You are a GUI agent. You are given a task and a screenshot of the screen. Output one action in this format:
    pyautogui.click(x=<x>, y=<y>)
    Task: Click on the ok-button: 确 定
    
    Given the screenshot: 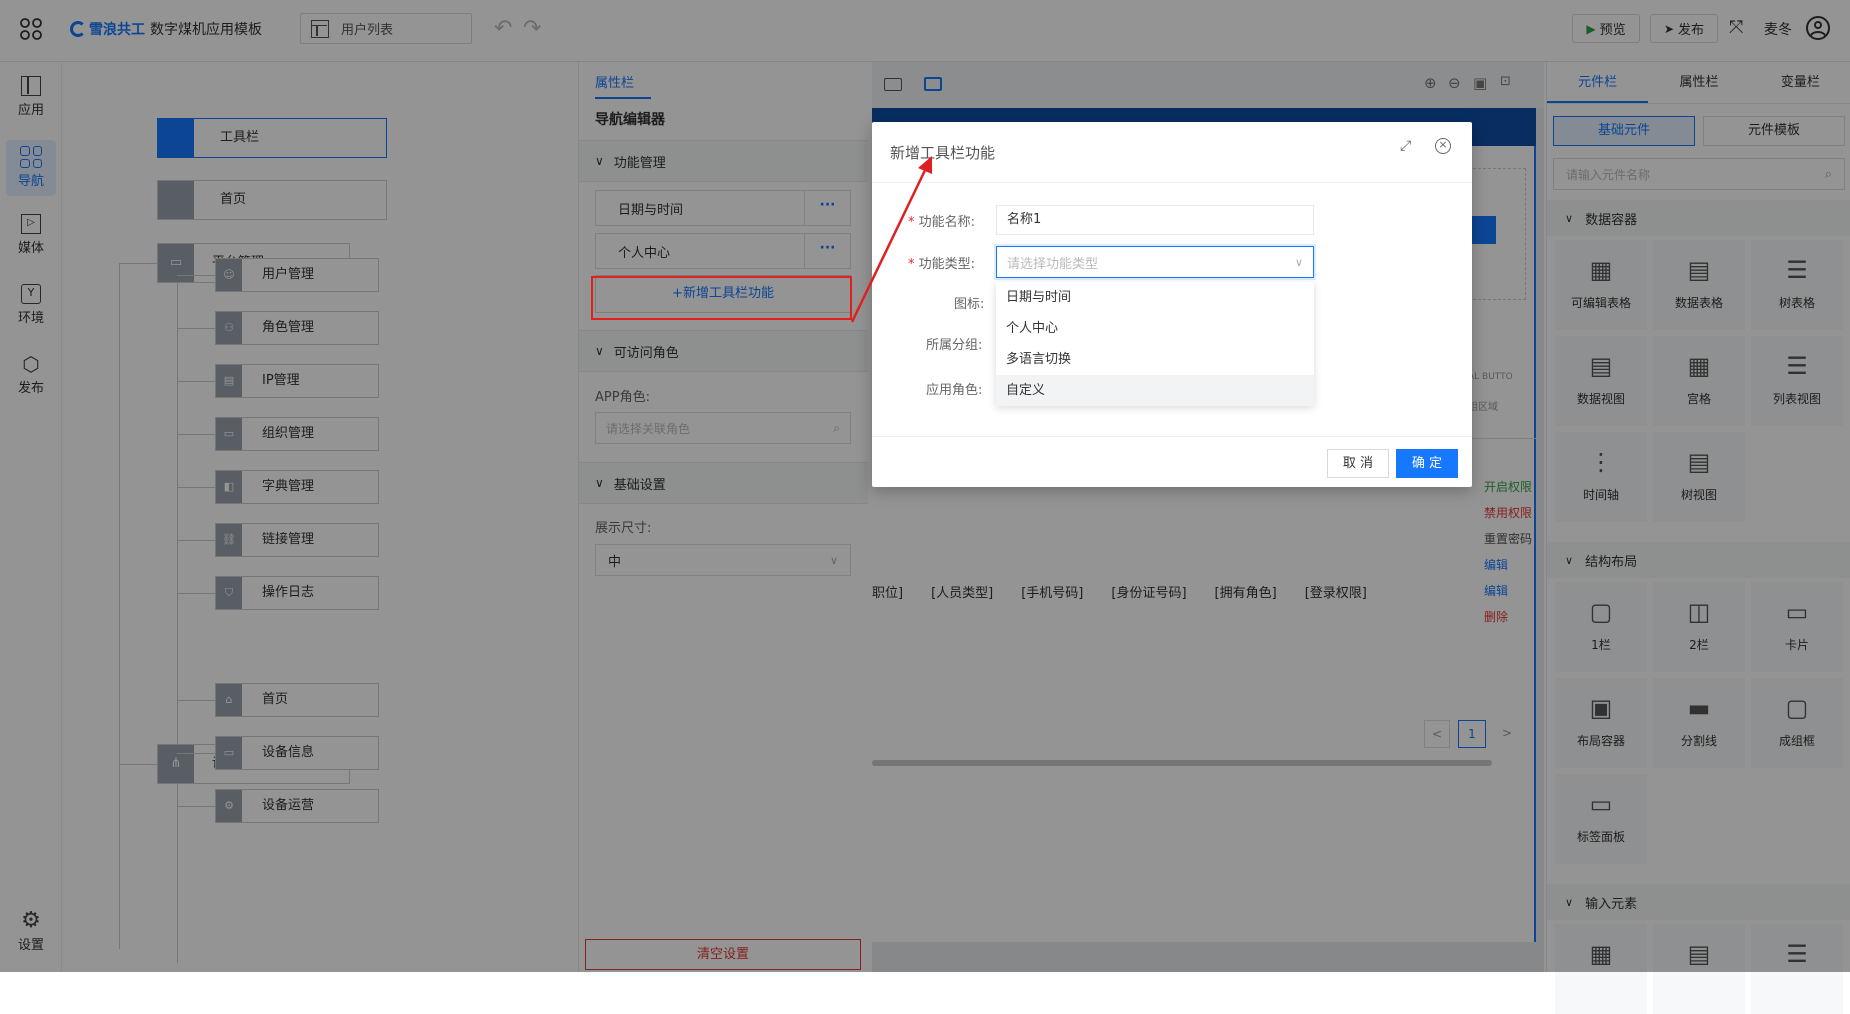 What is the action you would take?
    pyautogui.click(x=1427, y=463)
    